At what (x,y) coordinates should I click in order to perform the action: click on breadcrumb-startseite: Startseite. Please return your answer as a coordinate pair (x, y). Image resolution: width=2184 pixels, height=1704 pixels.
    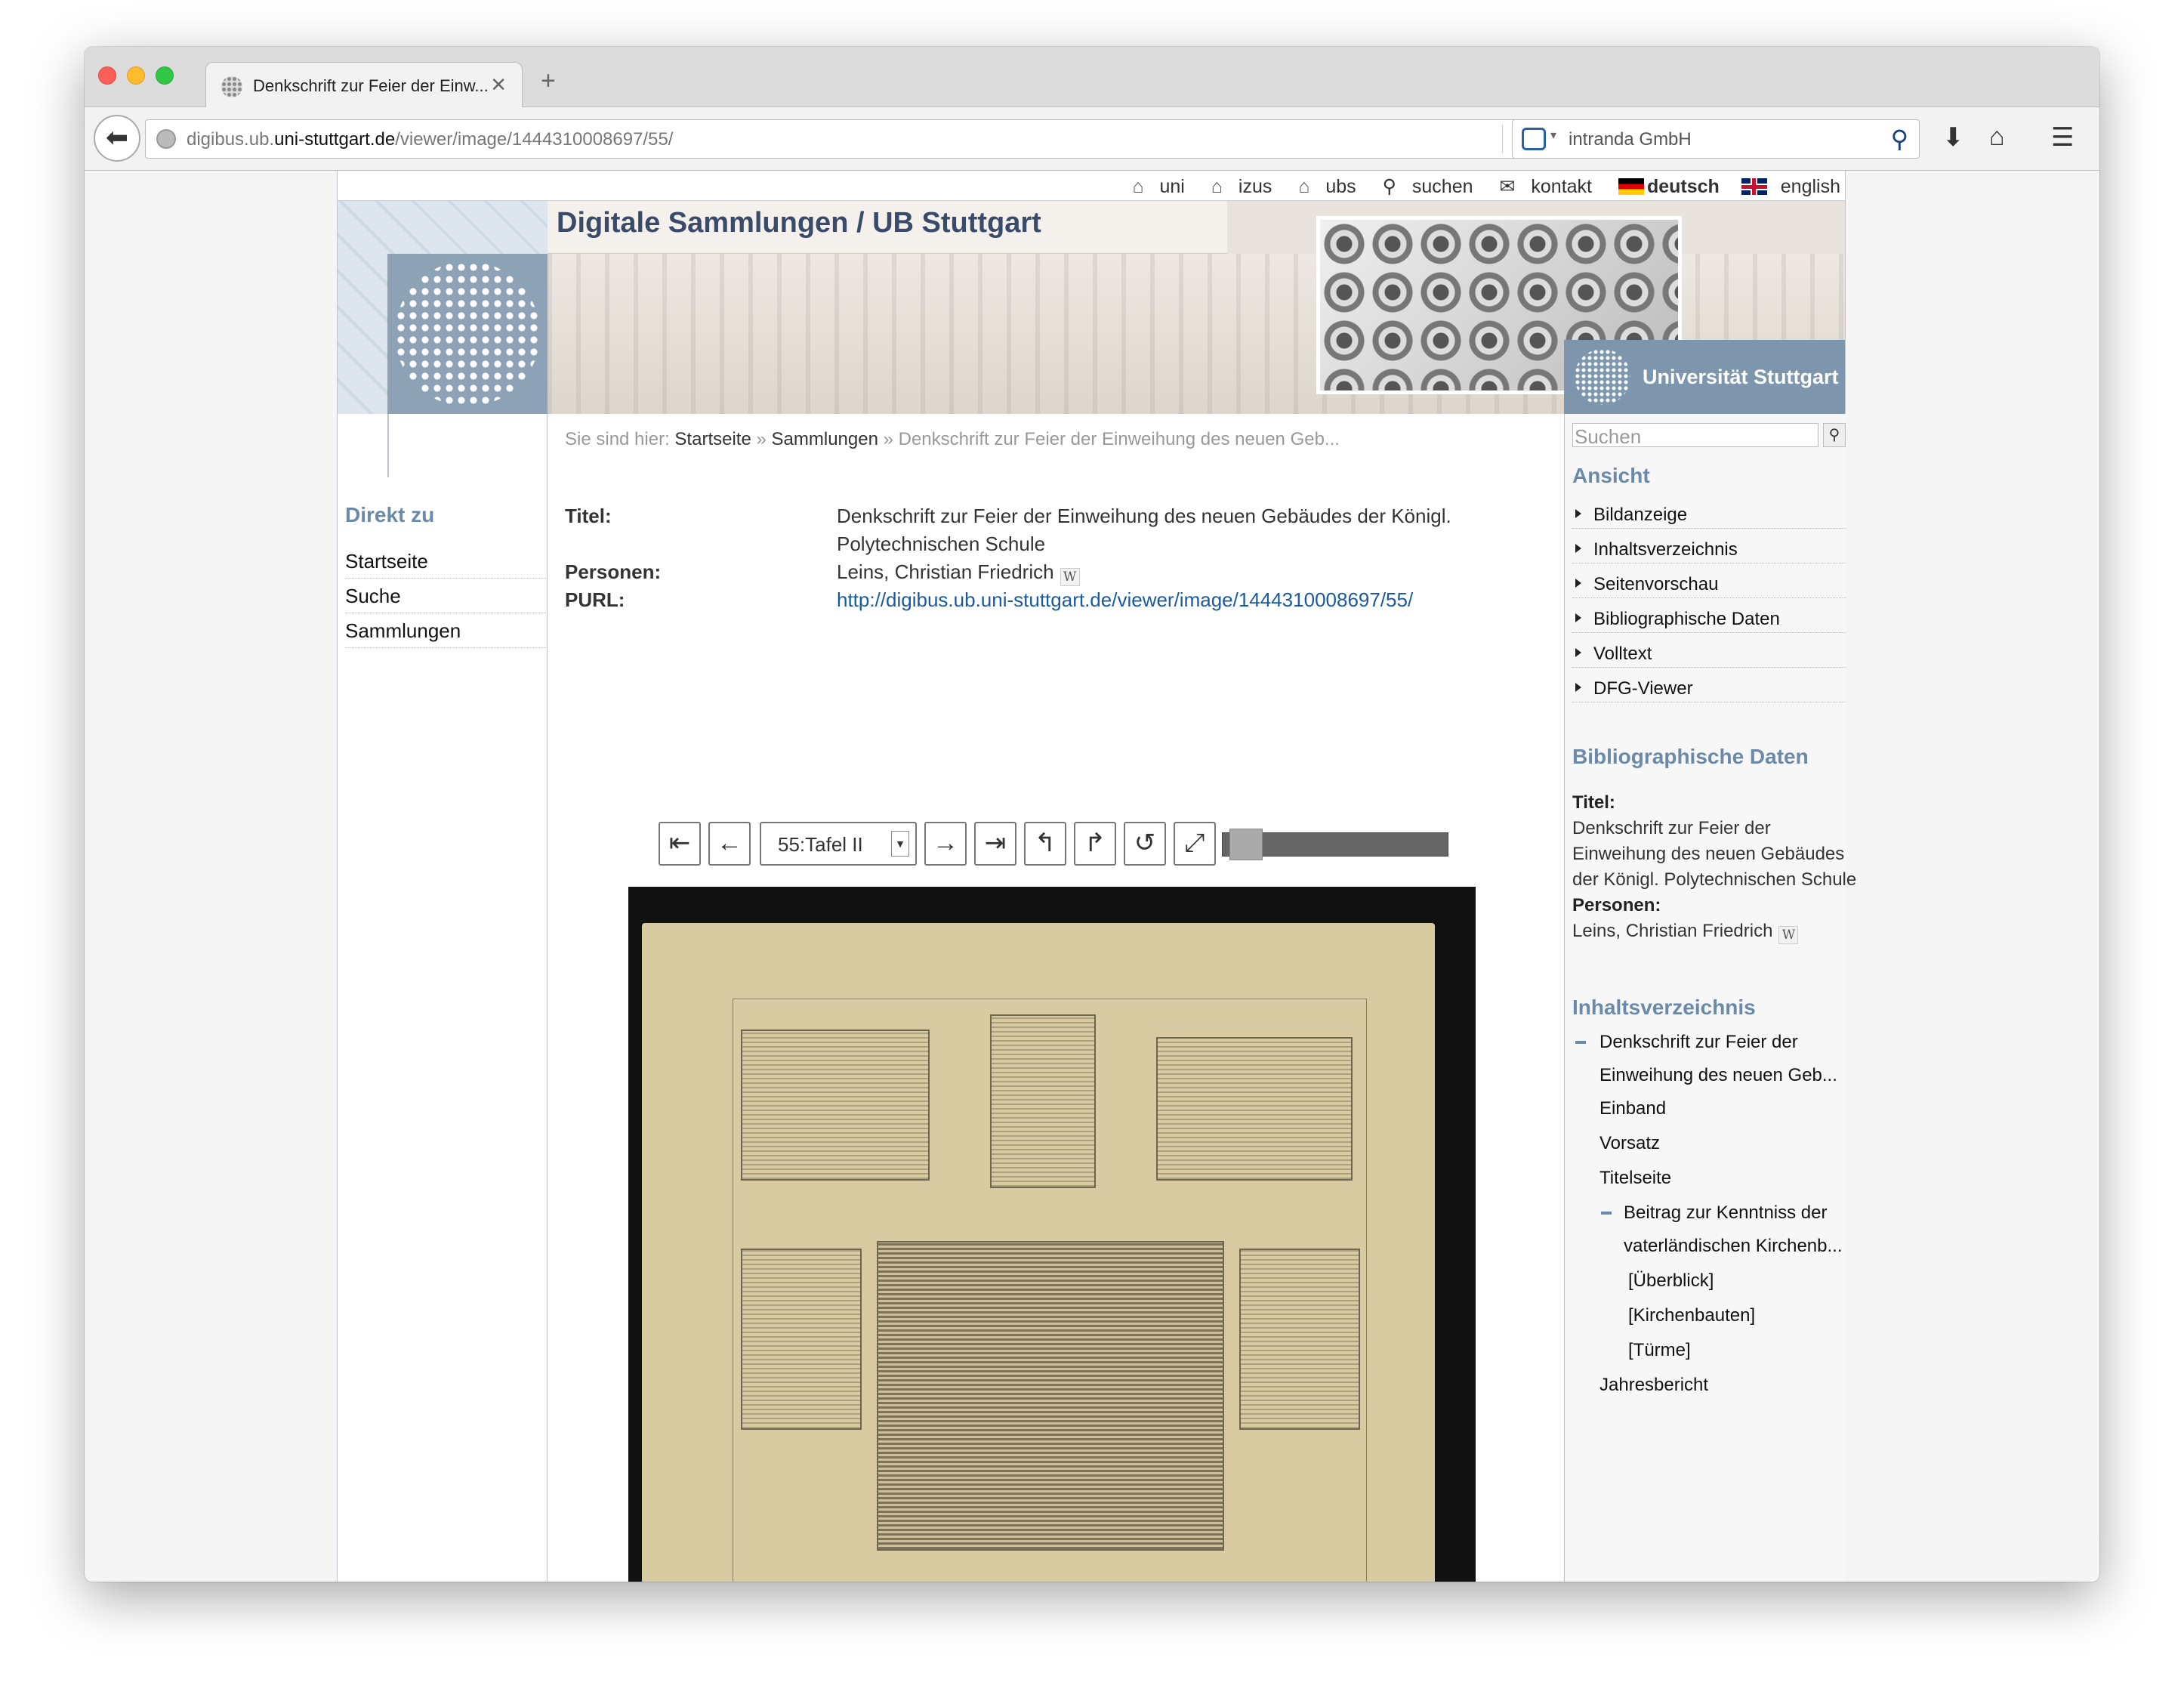
    Looking at the image, I should click on (712, 439).